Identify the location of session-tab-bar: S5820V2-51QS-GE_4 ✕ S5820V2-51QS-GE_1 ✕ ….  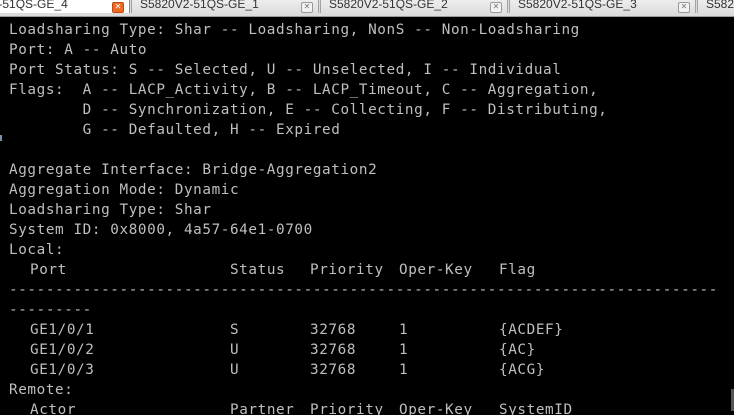
(367, 8).